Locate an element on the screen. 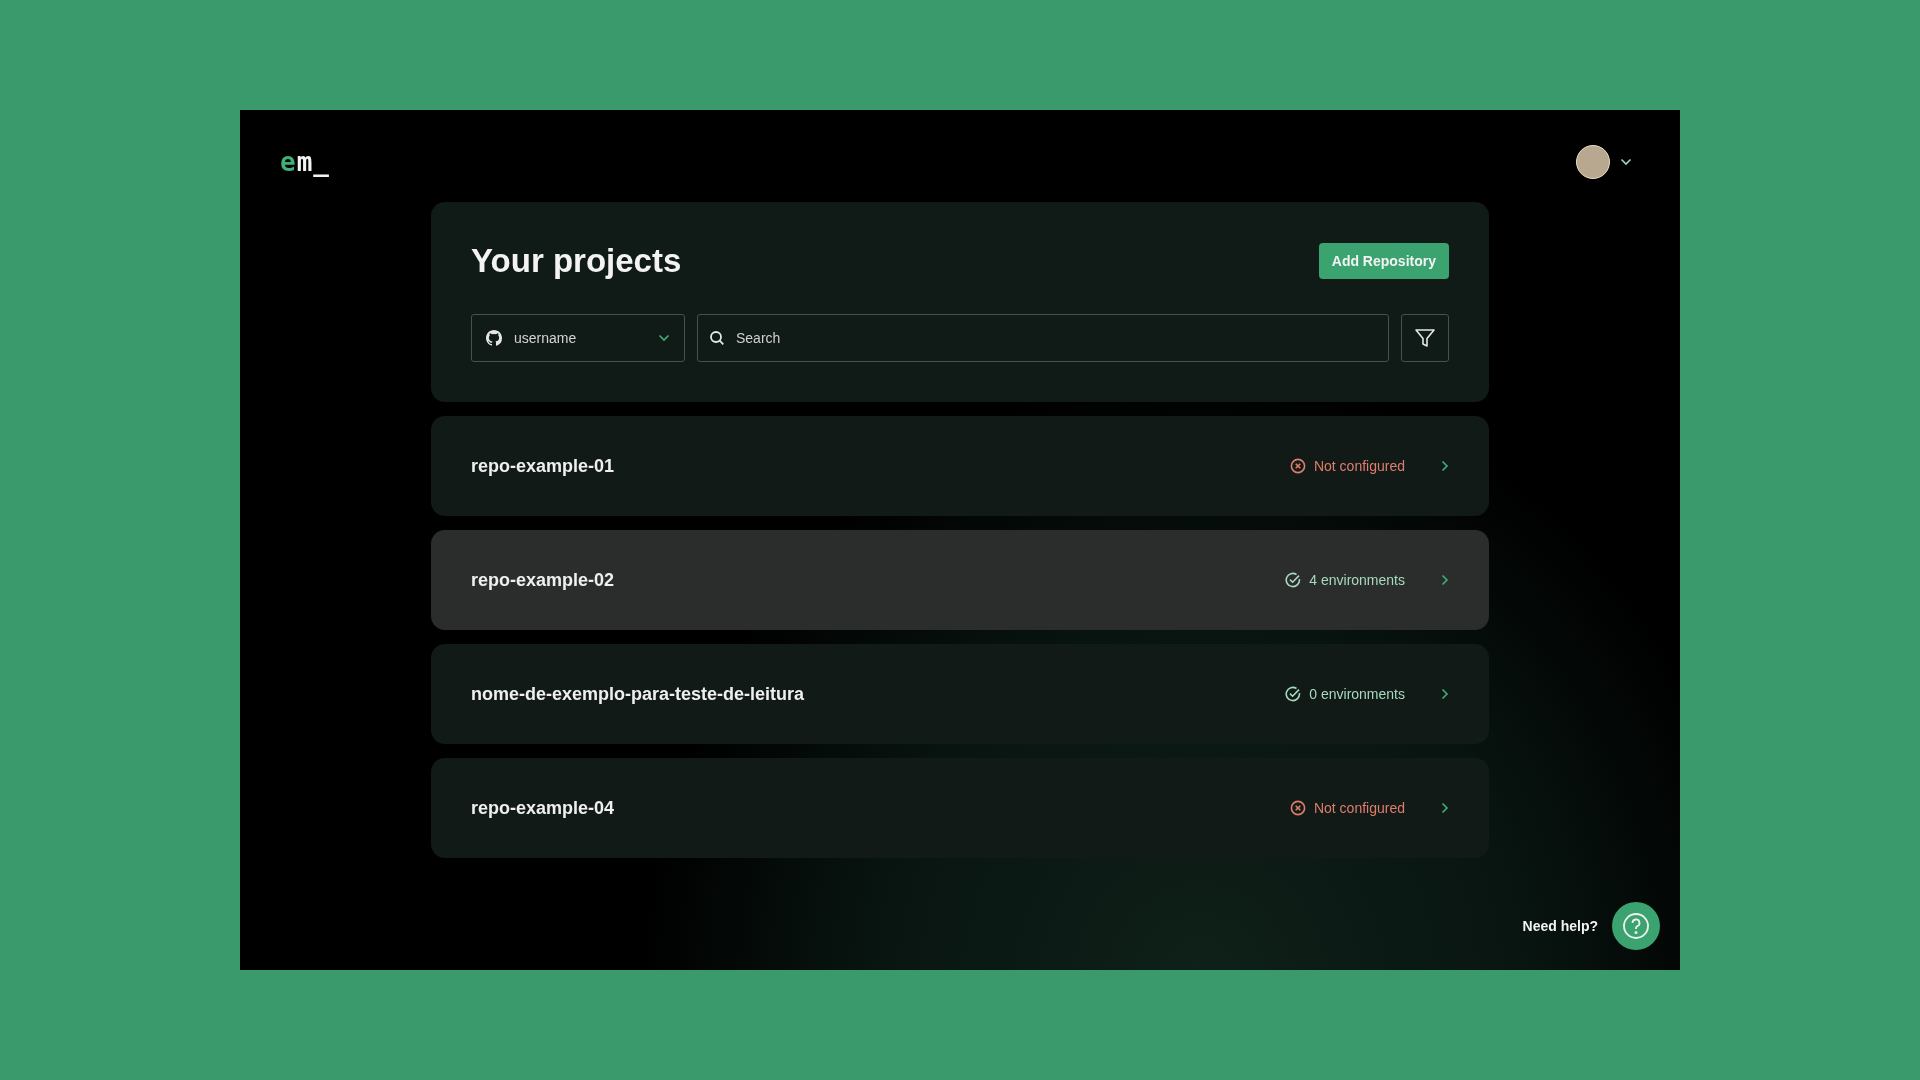  repository-name: repo-example-01 is located at coordinates (543, 466).